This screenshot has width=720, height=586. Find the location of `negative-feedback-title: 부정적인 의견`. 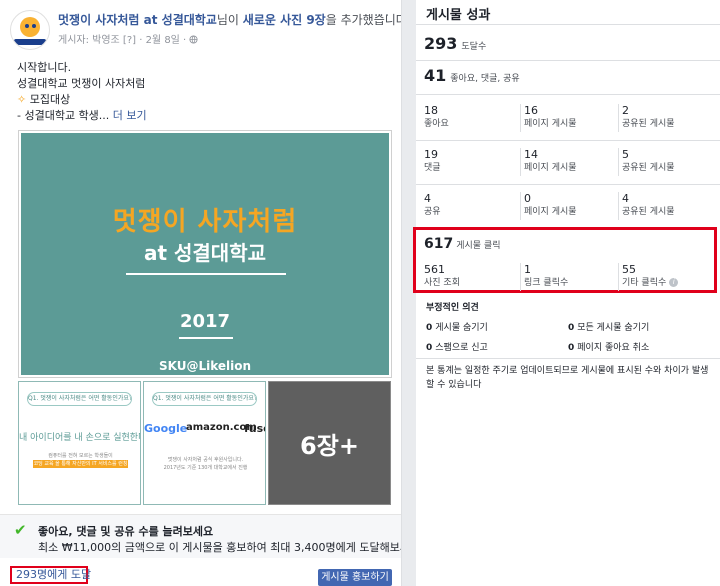

negative-feedback-title: 부정적인 의견 is located at coordinates (452, 308).